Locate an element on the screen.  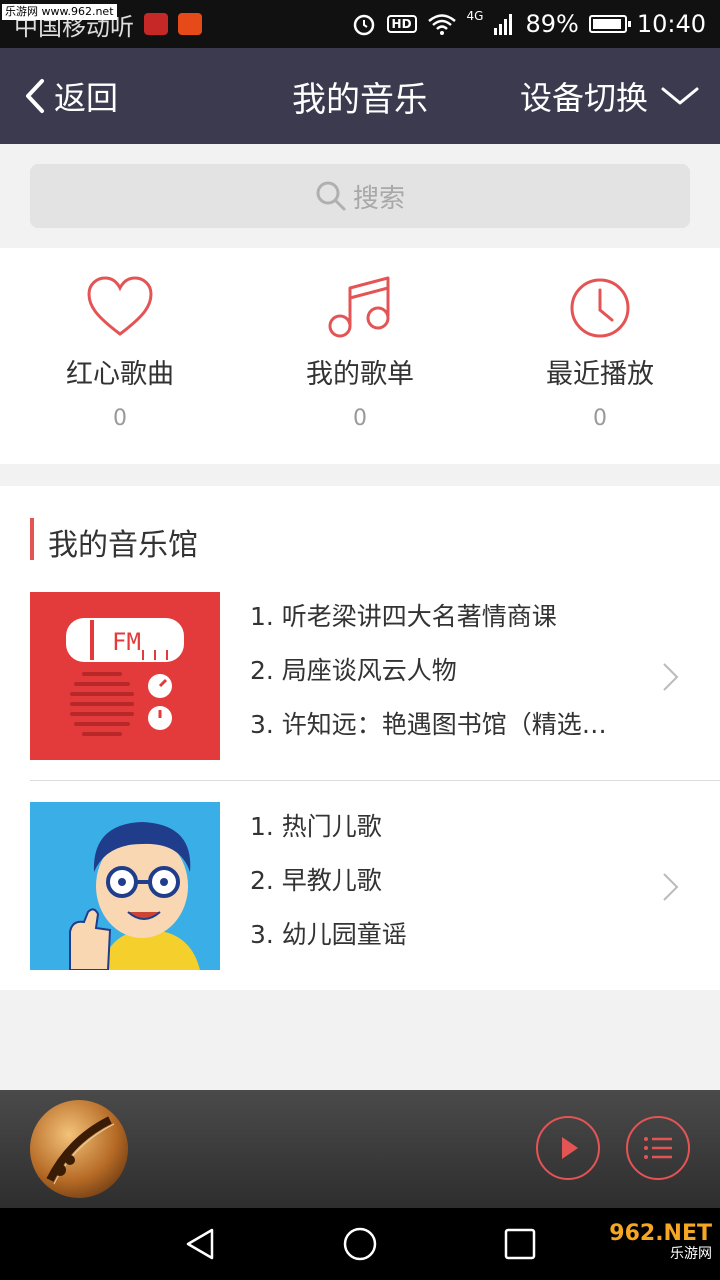
device-switch-button: 设备切换 is located at coordinates (610, 96).